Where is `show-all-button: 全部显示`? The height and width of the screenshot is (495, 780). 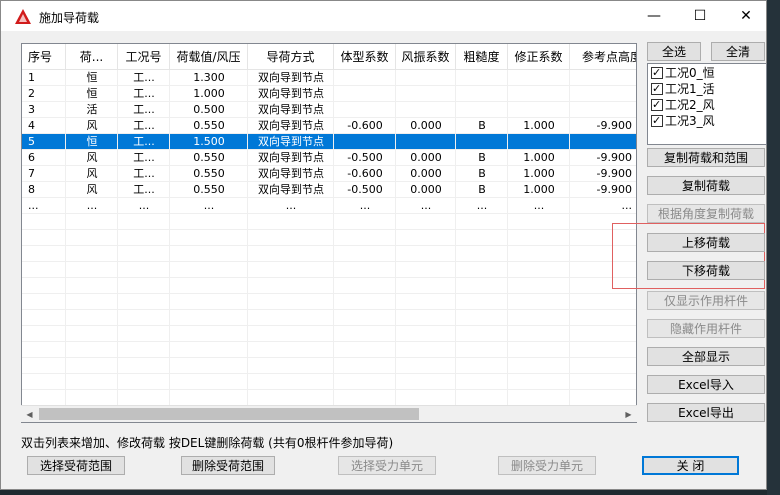 show-all-button: 全部显示 is located at coordinates (706, 356).